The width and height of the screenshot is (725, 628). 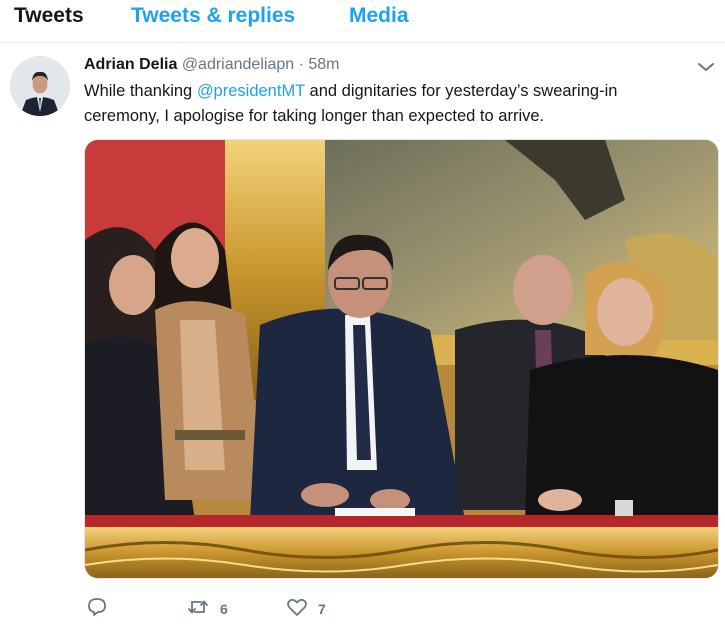 I want to click on retweet-button: 6, so click(x=207, y=609).